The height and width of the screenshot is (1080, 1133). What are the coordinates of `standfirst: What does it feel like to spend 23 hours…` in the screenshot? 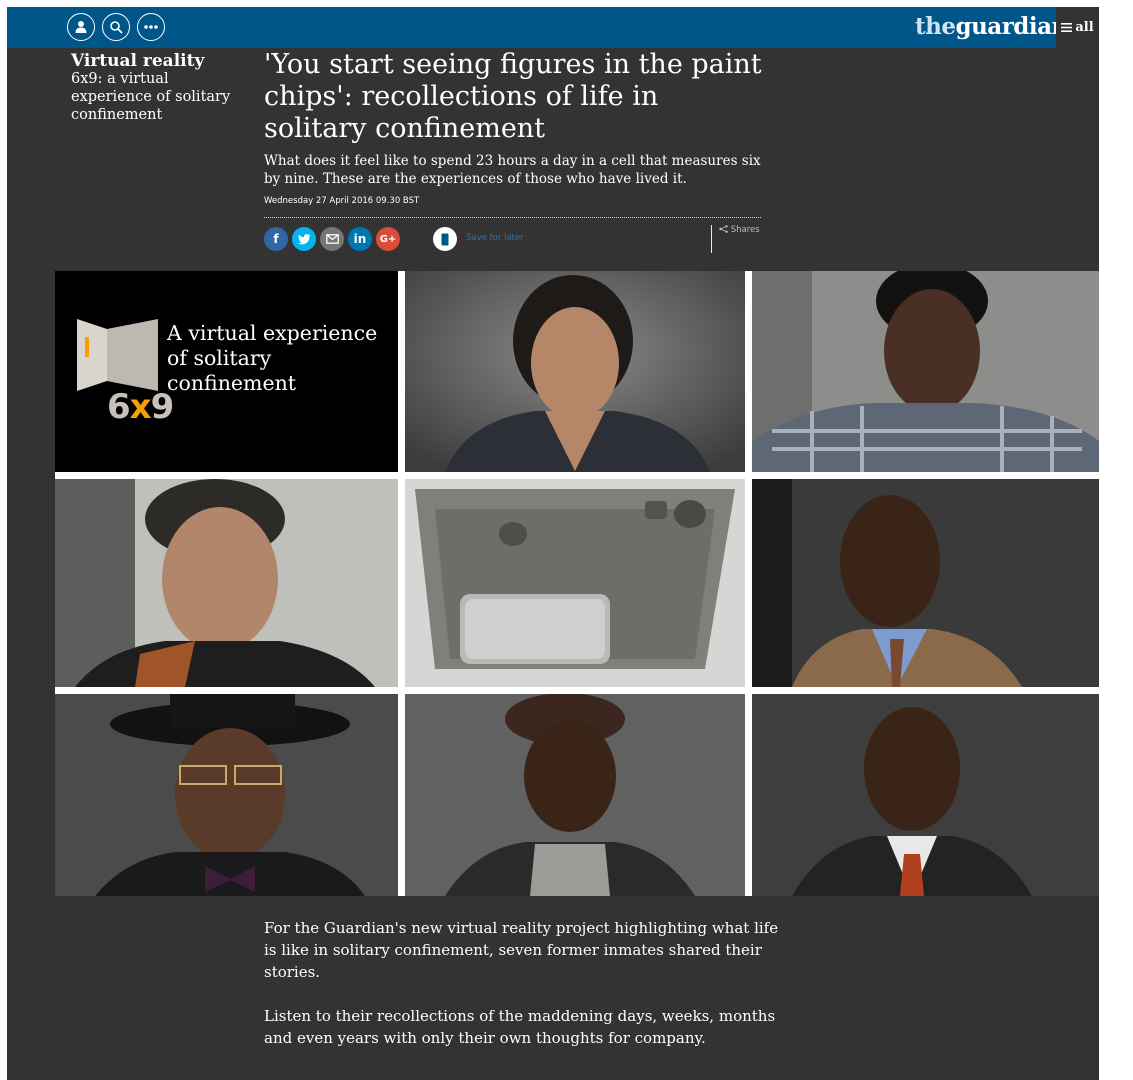 It's located at (512, 170).